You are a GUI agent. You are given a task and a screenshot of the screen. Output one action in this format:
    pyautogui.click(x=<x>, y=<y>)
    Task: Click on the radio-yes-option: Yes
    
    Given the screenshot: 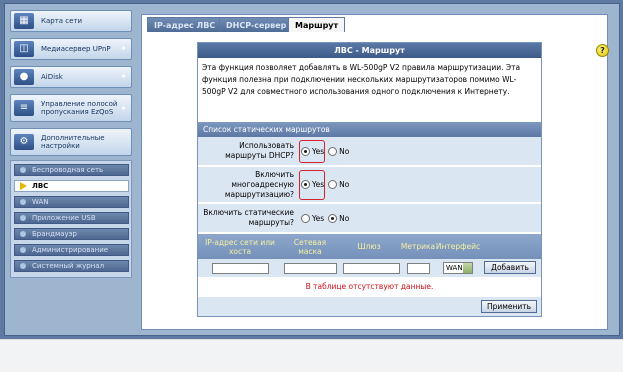 What is the action you would take?
    pyautogui.click(x=313, y=218)
    